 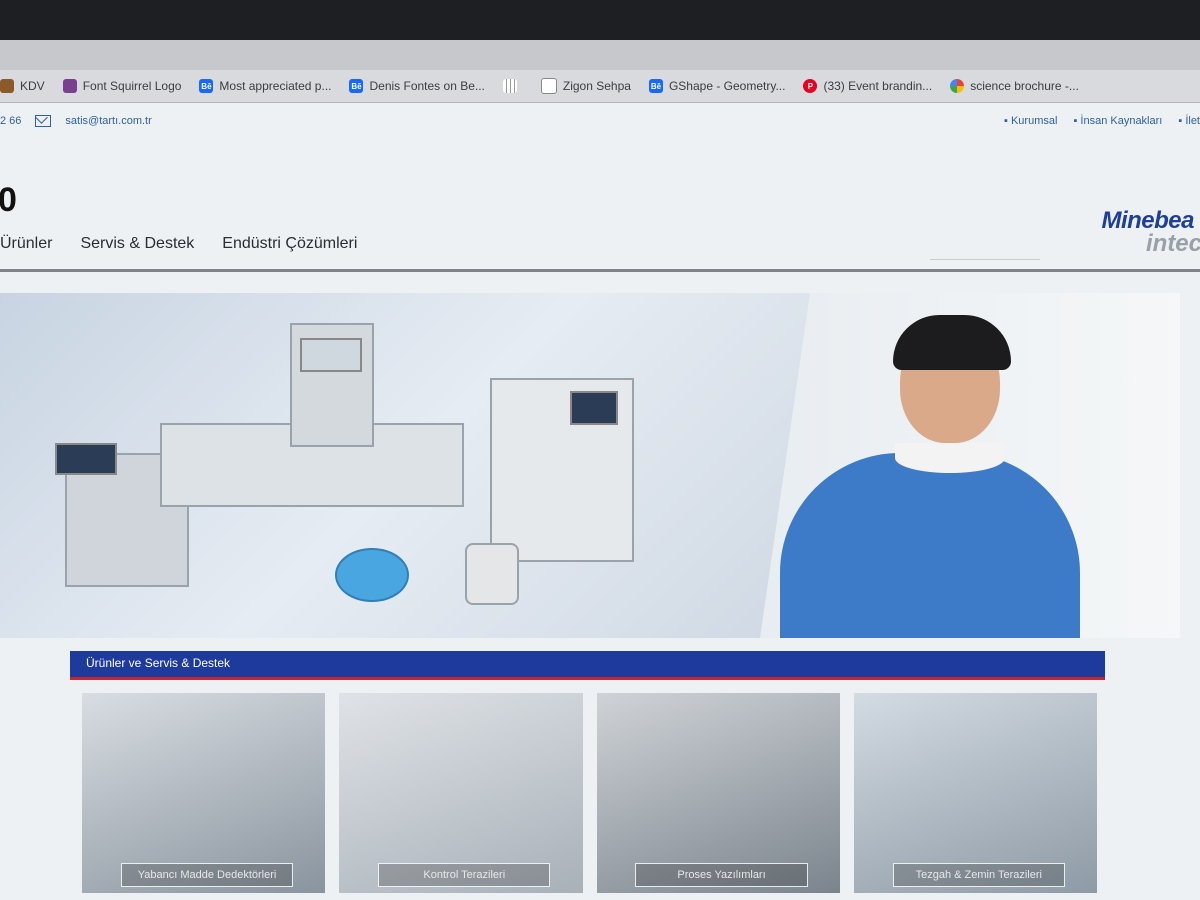 I want to click on document-icon, so click(x=548, y=86).